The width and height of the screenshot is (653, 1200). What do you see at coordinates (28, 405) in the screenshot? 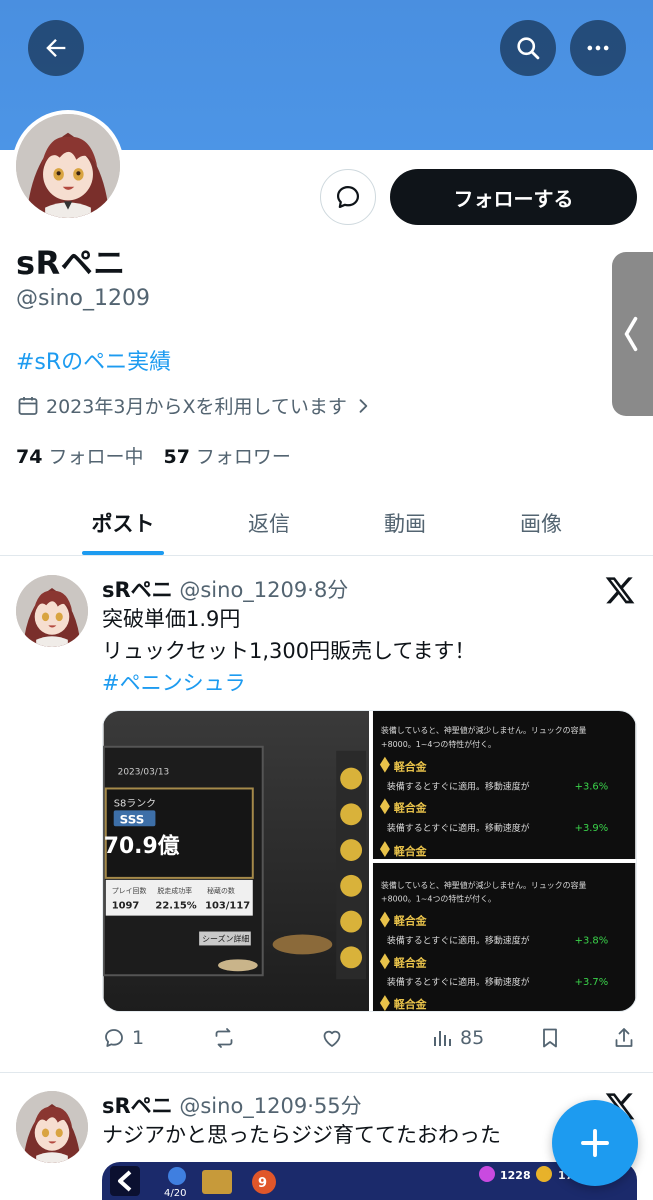
I see `calendar-icon` at bounding box center [28, 405].